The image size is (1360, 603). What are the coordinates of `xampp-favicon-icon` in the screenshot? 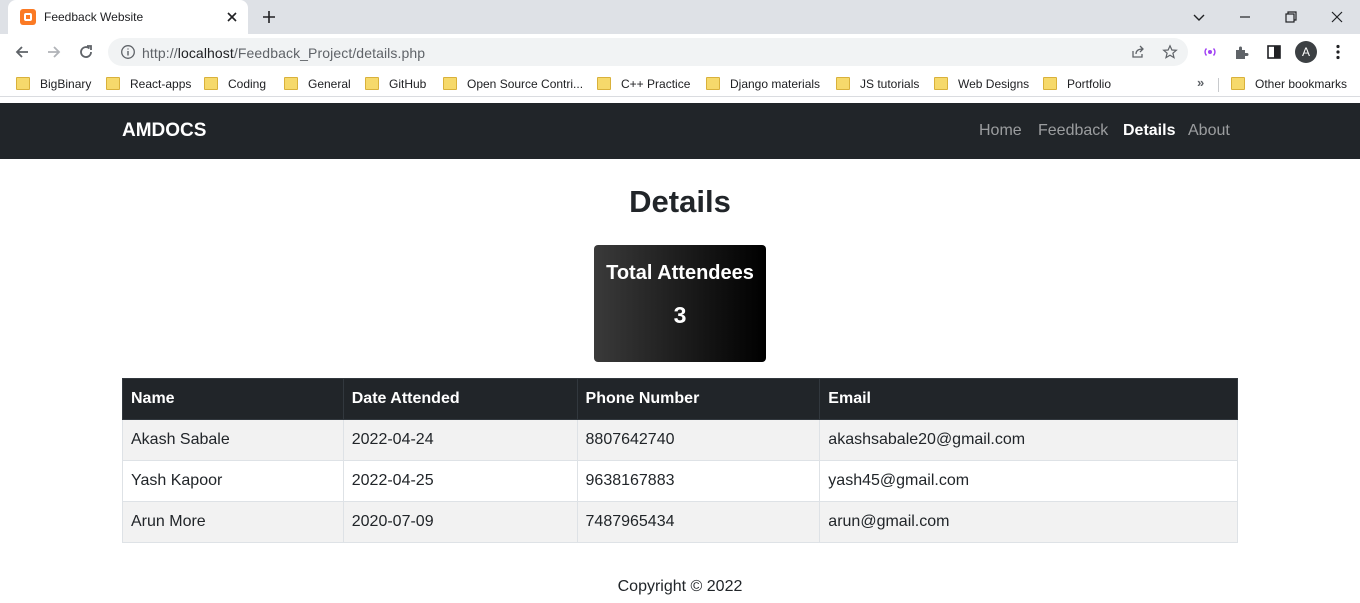 It's located at (28, 17).